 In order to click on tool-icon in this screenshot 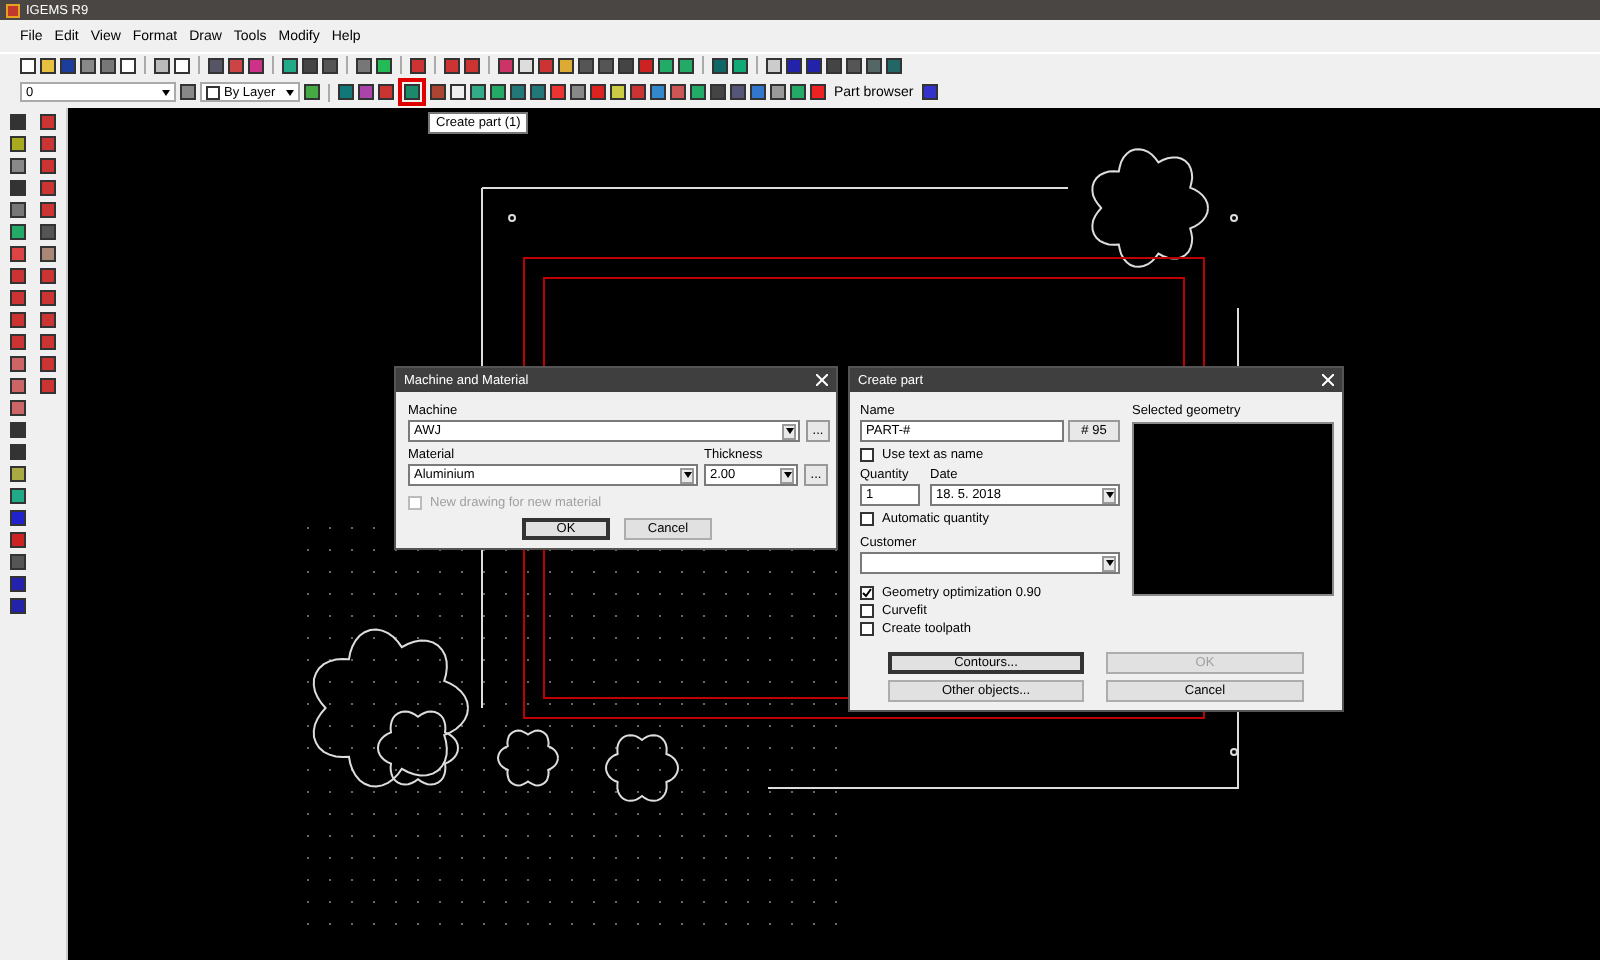, I will do `click(929, 92)`.